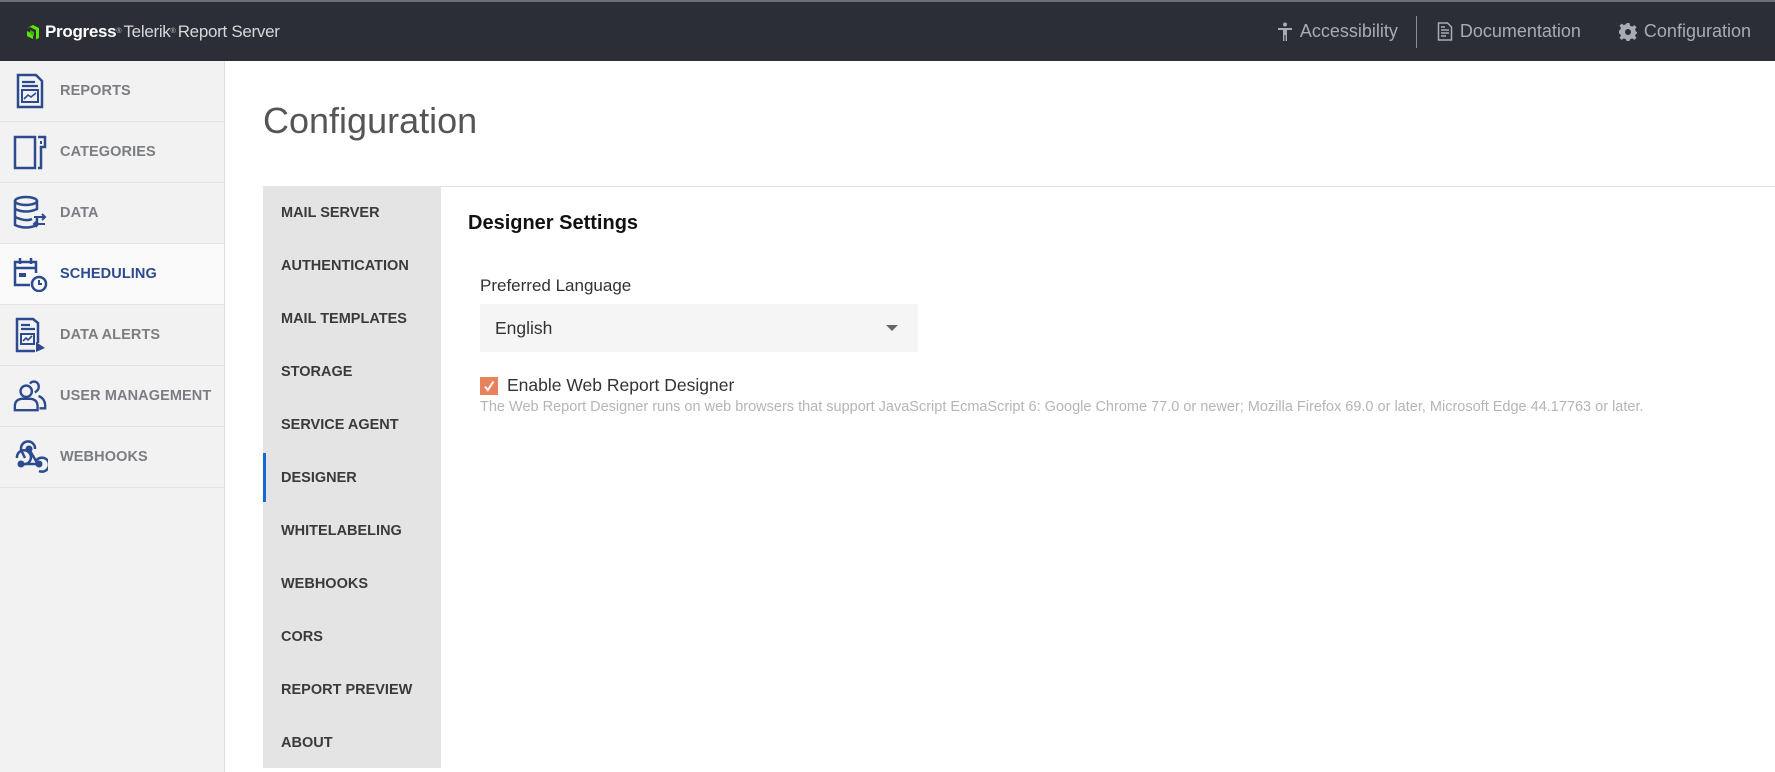 The width and height of the screenshot is (1775, 772). I want to click on configuration-link: Configuration, so click(1684, 31).